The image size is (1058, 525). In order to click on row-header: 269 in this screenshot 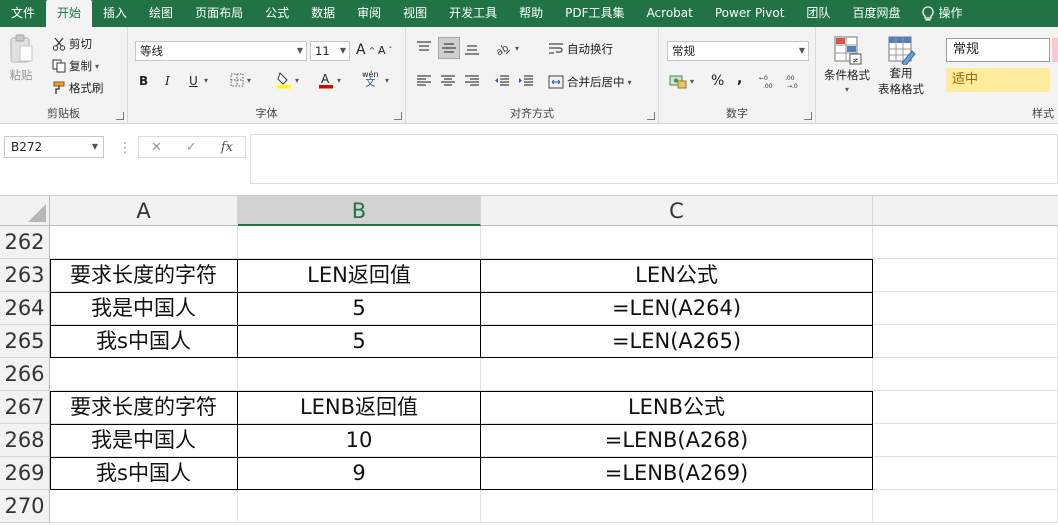, I will do `click(25, 473)`.